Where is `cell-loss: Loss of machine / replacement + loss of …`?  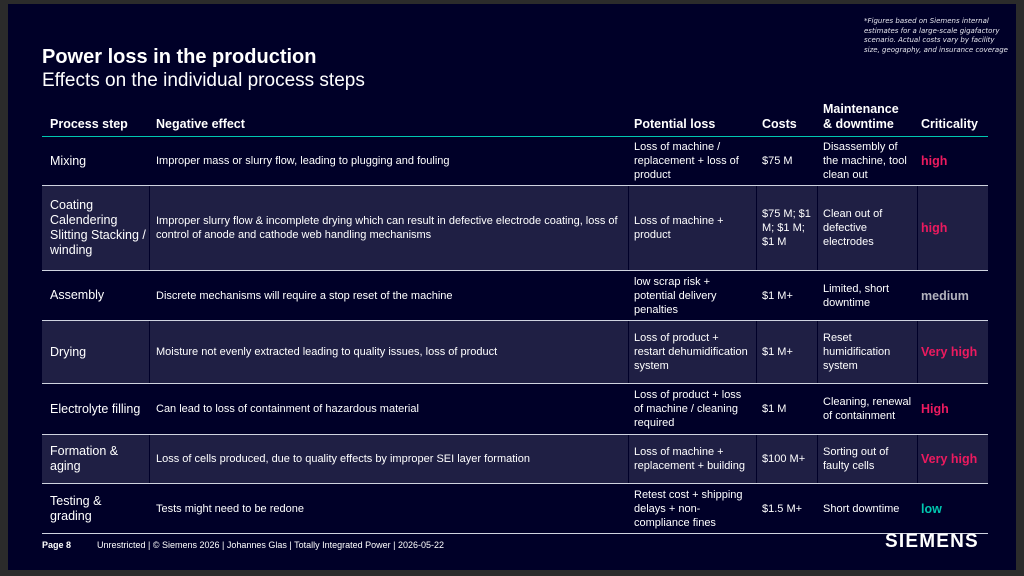
cell-loss: Loss of machine / replacement + loss of … is located at coordinates (686, 161).